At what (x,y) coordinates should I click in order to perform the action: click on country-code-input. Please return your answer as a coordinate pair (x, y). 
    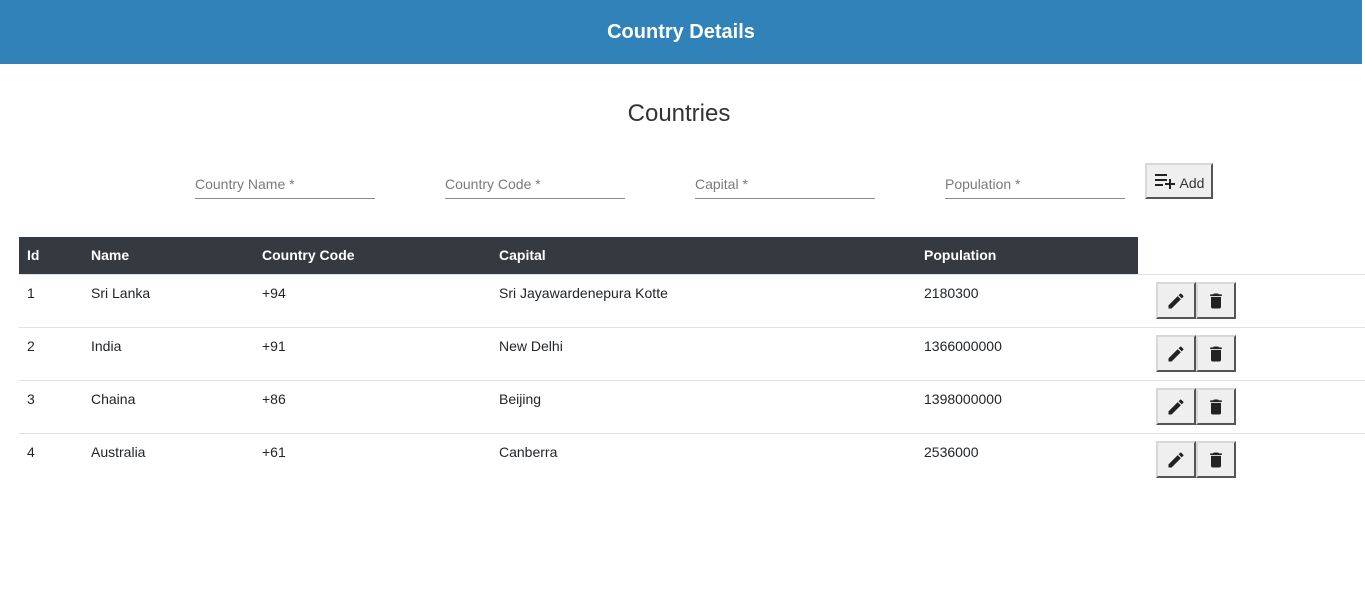
    Looking at the image, I should click on (535, 181).